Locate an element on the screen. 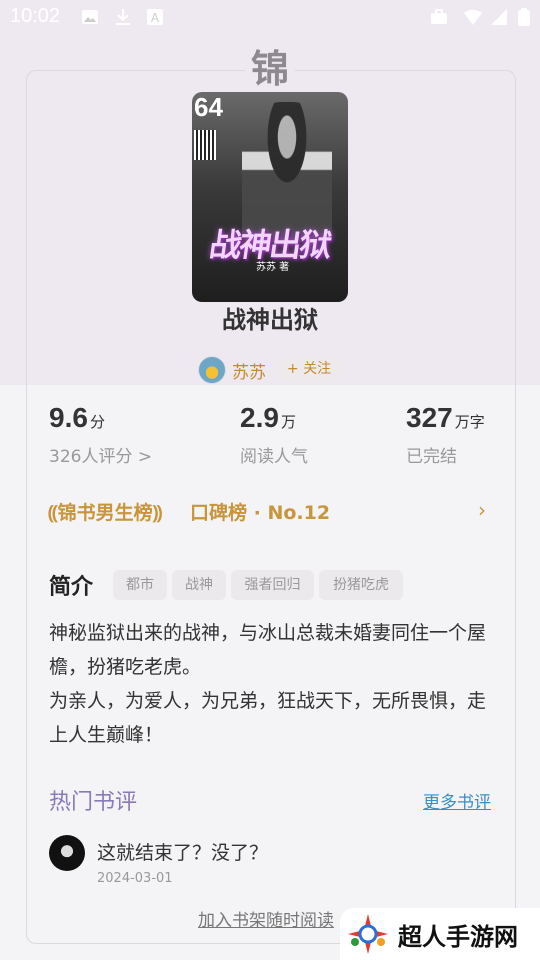 The image size is (540, 960). brand-badge: 锦 is located at coordinates (270, 69).